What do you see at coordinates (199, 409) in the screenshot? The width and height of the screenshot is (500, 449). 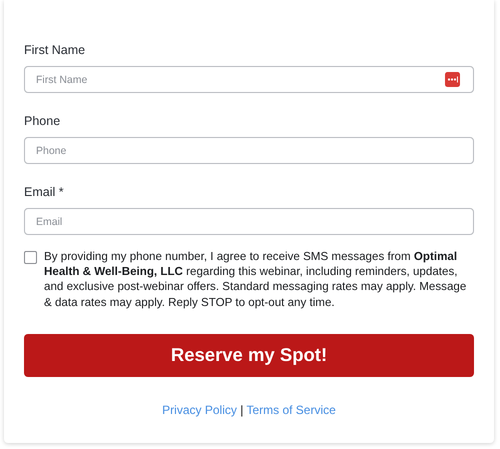 I see `privacy-policy-link: Privacy Policy` at bounding box center [199, 409].